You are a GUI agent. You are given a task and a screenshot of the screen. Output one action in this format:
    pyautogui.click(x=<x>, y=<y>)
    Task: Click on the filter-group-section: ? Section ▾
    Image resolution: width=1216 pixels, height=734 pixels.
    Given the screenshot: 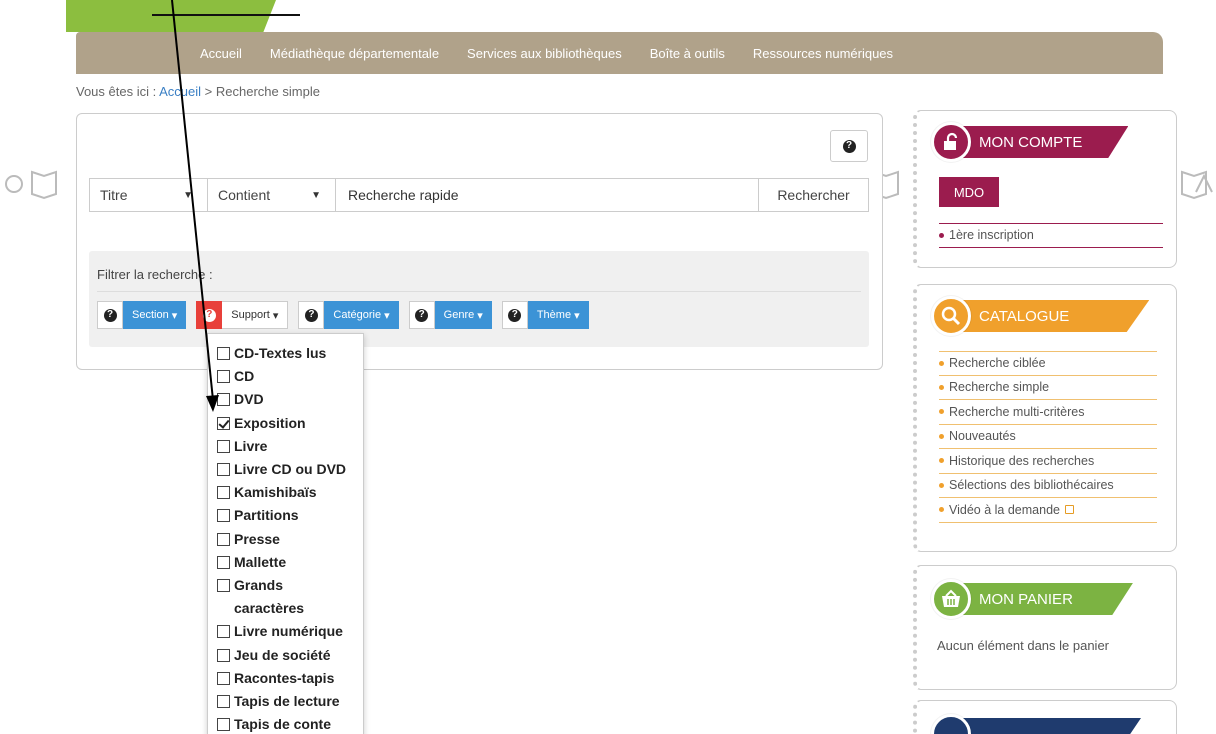 What is the action you would take?
    pyautogui.click(x=142, y=315)
    